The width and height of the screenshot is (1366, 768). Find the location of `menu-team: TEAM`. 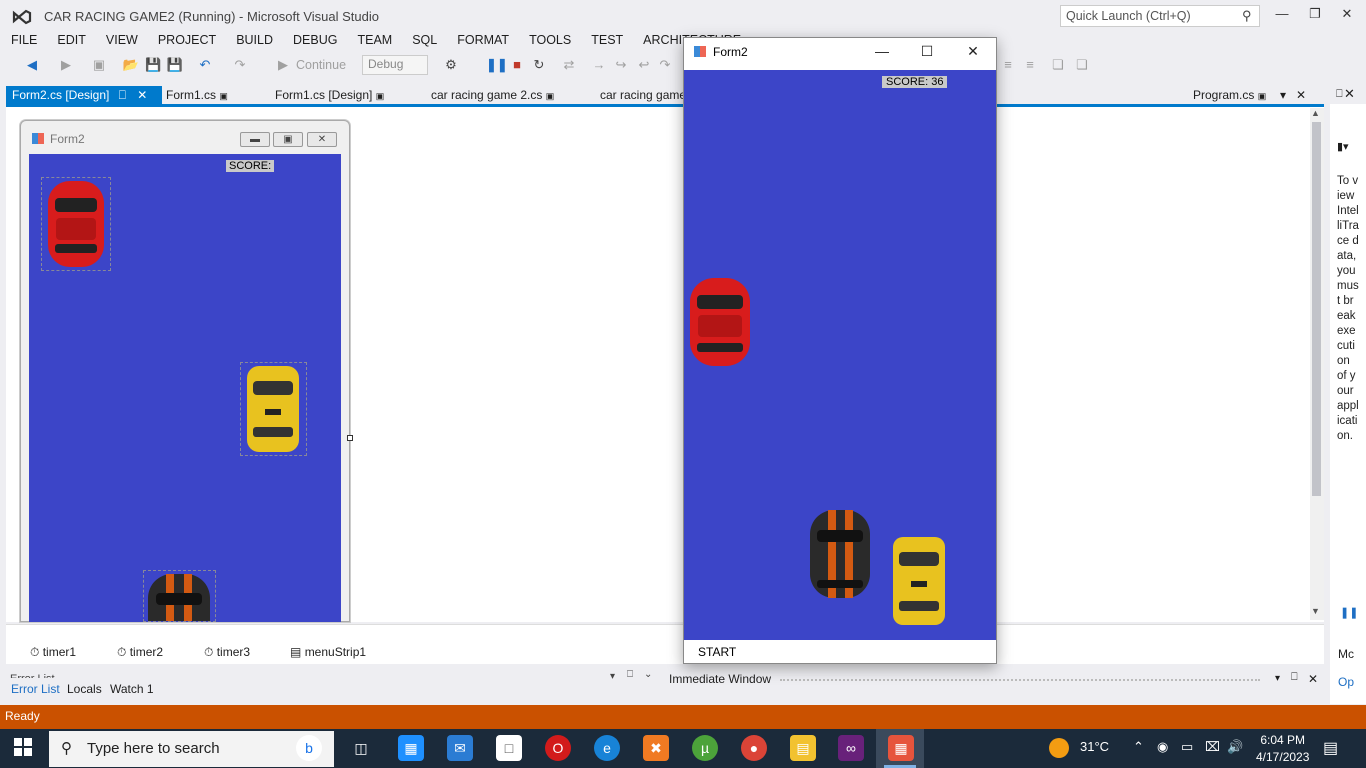

menu-team: TEAM is located at coordinates (374, 41).